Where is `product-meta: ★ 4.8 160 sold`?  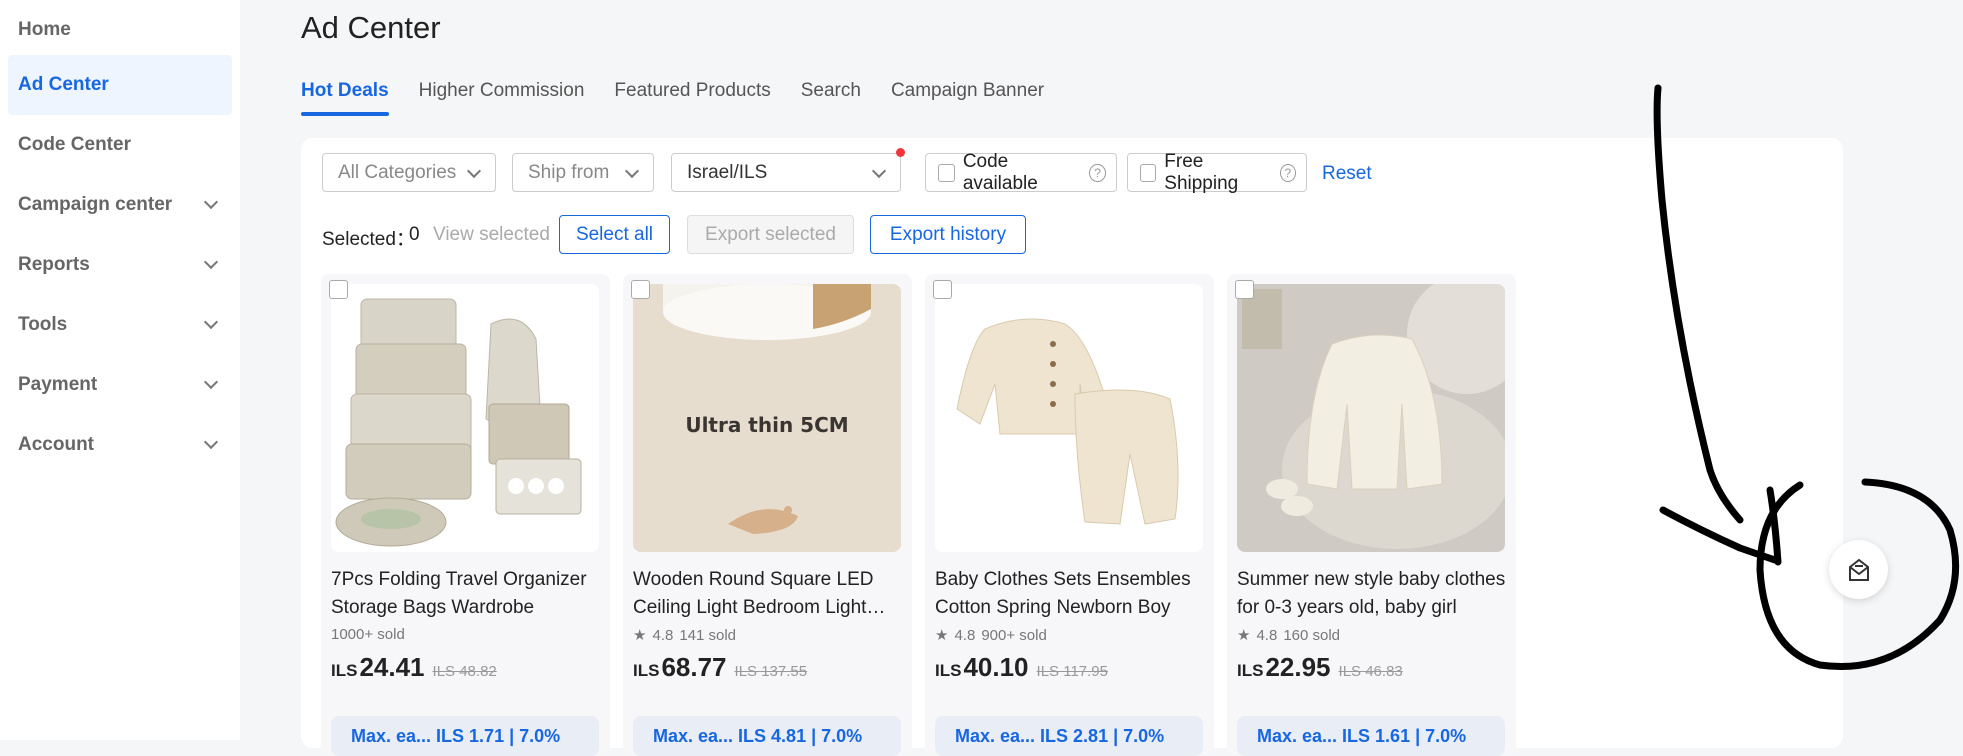 product-meta: ★ 4.8 160 sold is located at coordinates (1289, 635).